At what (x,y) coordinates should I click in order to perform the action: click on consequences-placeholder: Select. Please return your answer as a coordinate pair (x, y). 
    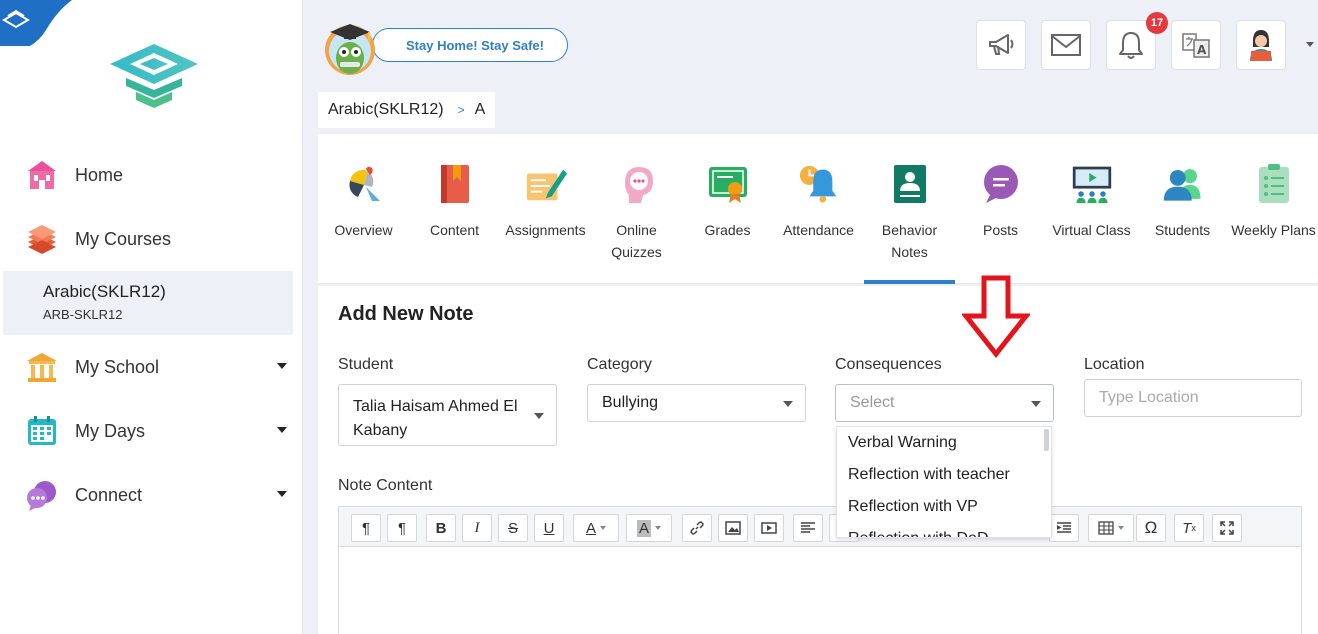
    Looking at the image, I should click on (872, 402).